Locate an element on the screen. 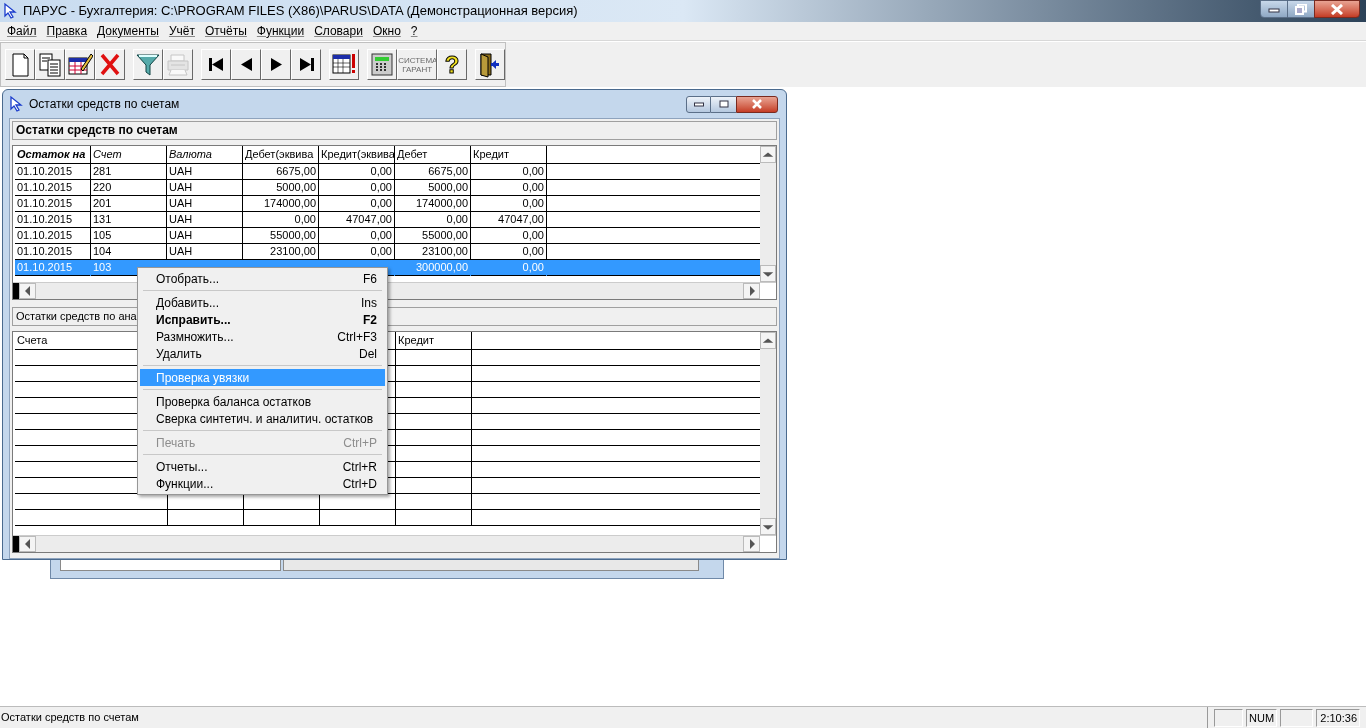  panel-header: Остатки средств по счетам is located at coordinates (394, 130).